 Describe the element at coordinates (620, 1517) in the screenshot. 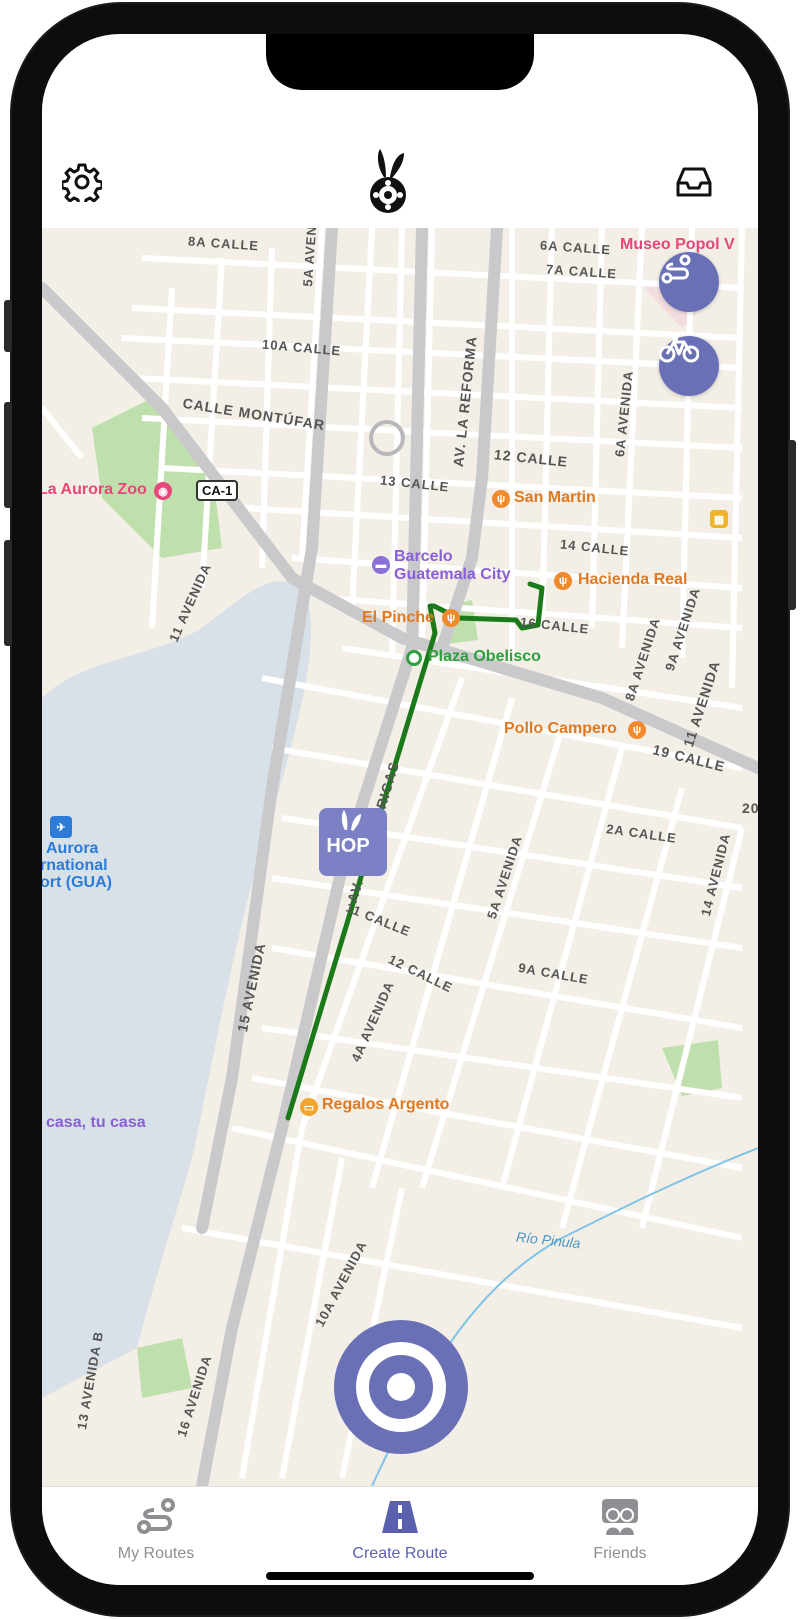

I see `friends-icon` at that location.